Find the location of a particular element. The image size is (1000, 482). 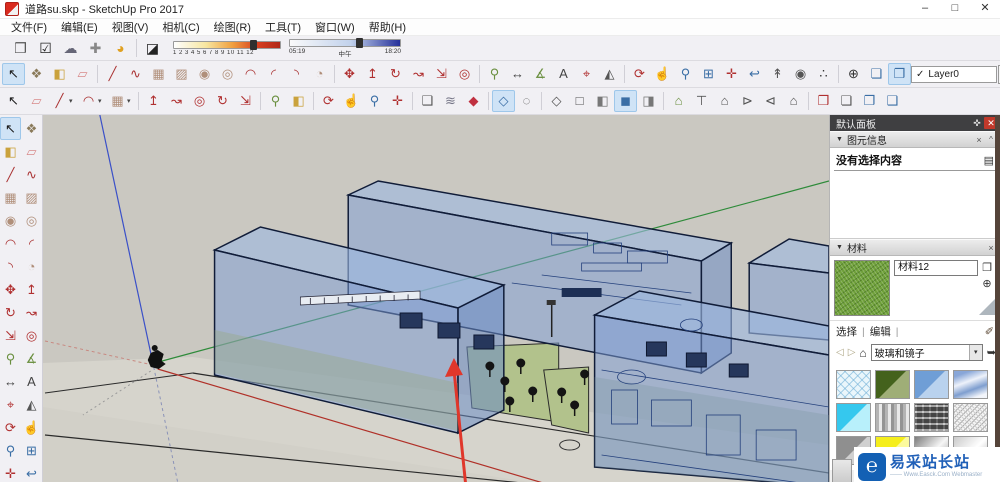

display-section-cuts-button-2: ❐ is located at coordinates (869, 101).